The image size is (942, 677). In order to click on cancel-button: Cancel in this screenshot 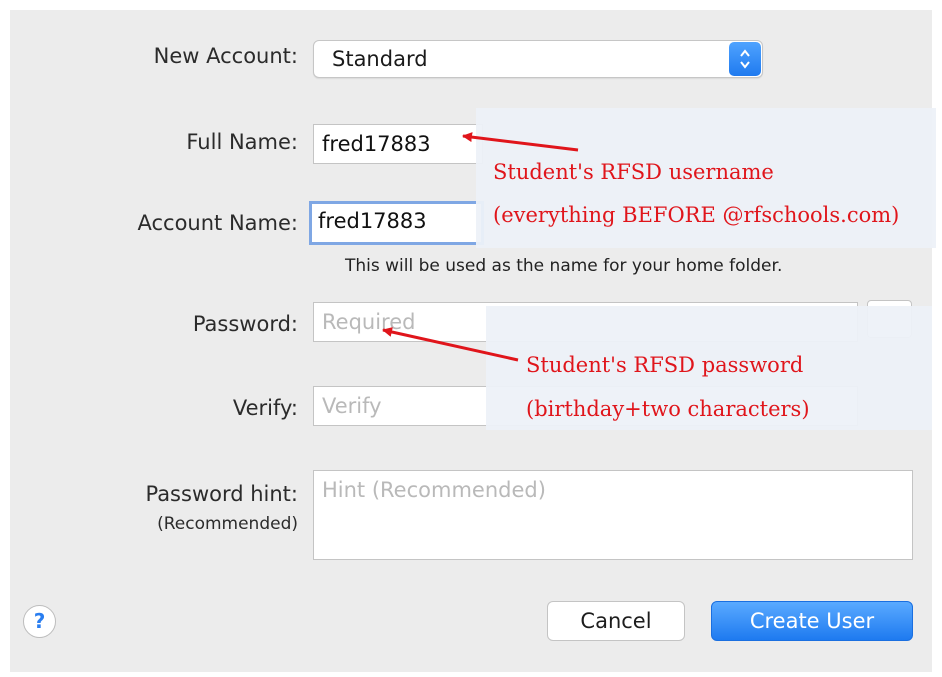, I will do `click(616, 621)`.